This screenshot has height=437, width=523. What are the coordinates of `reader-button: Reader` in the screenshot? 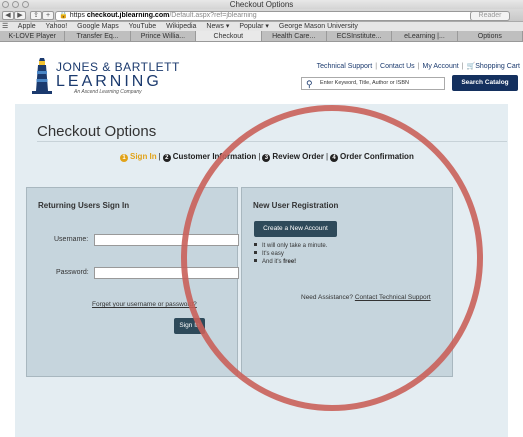 It's located at (490, 16).